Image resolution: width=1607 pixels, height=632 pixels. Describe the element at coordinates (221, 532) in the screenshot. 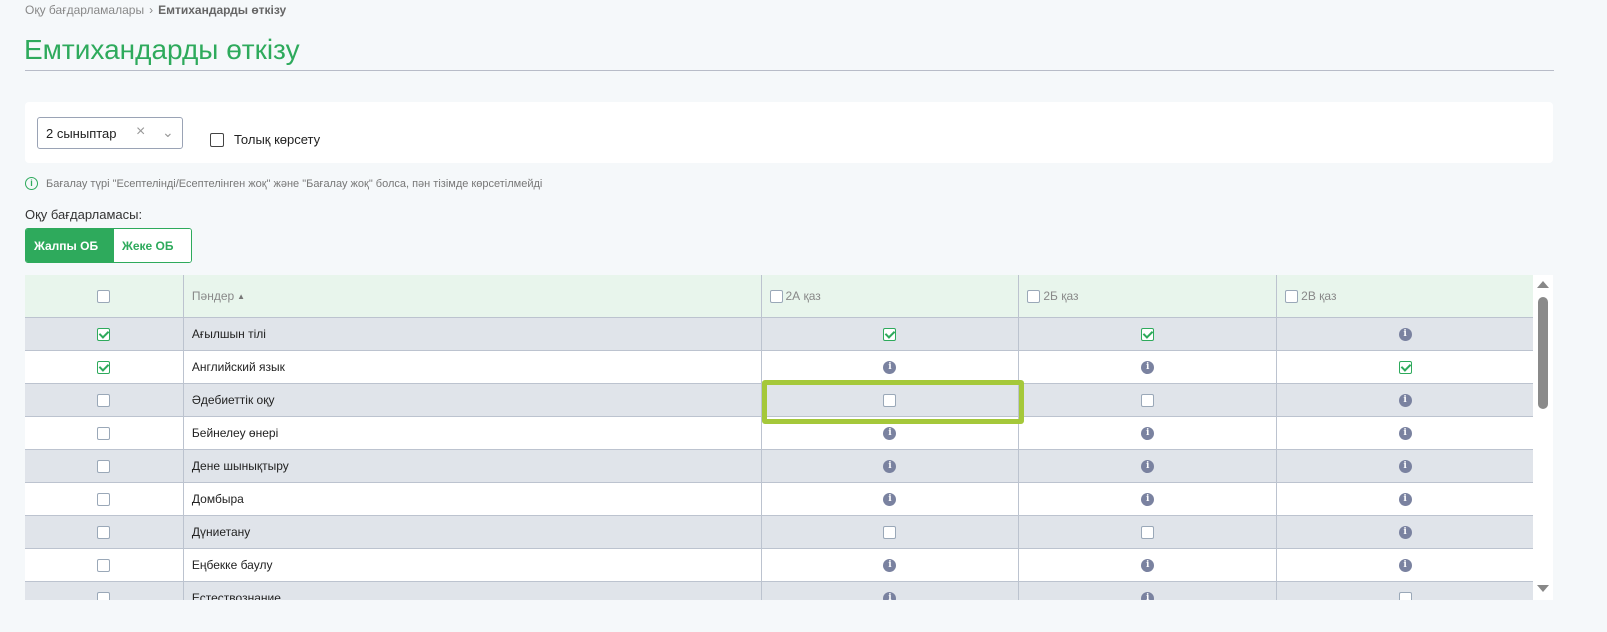

I see `subject-name: Дүниетану` at that location.